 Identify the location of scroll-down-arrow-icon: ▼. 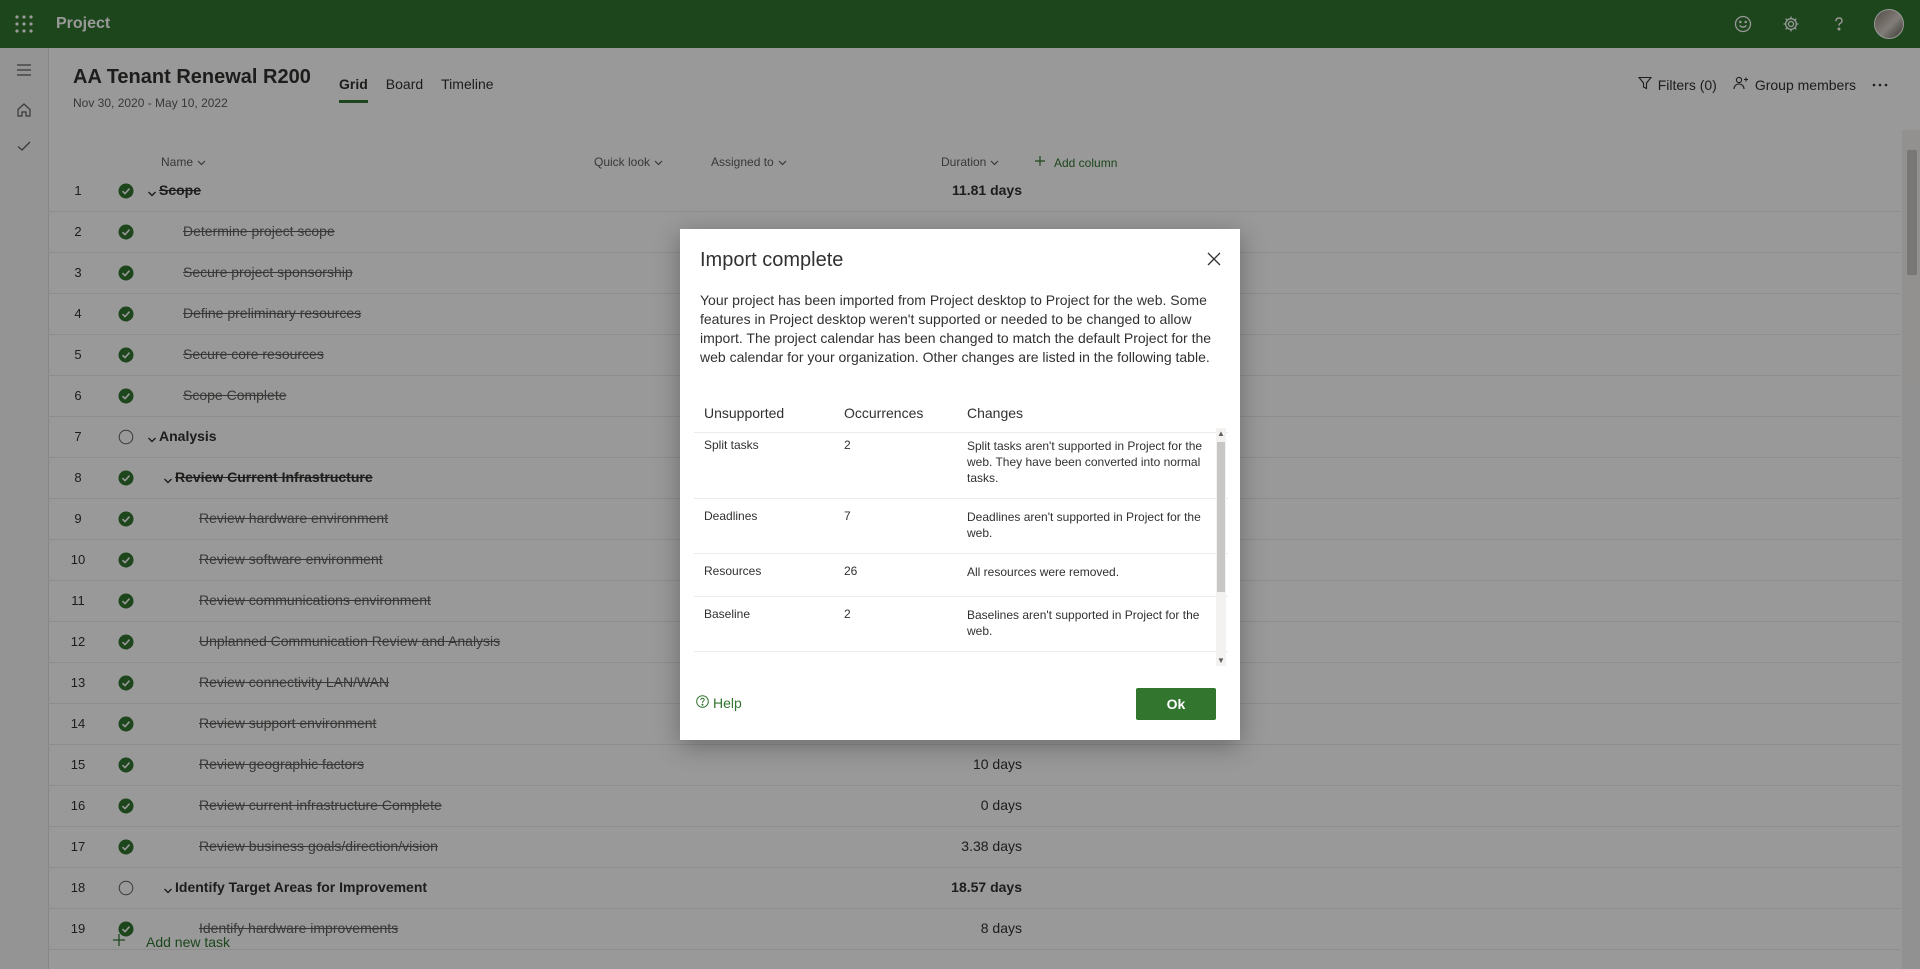
(1221, 660).